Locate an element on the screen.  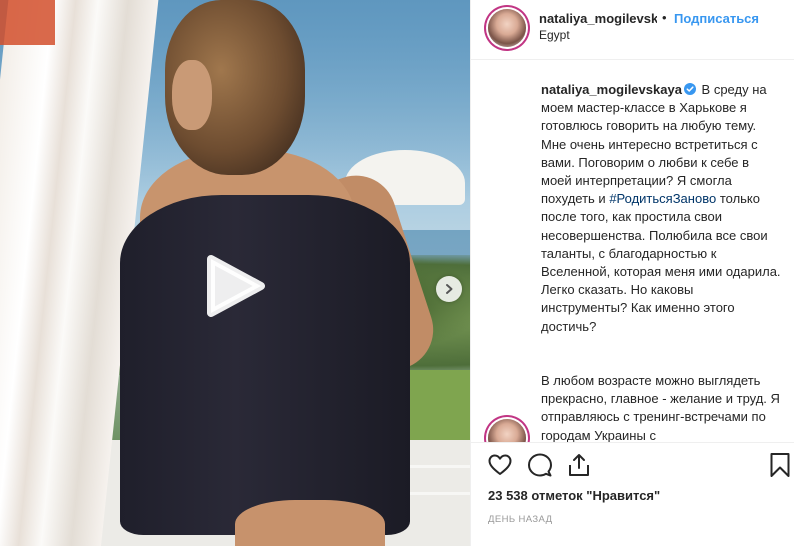
post-location: Egypt is located at coordinates (554, 35).